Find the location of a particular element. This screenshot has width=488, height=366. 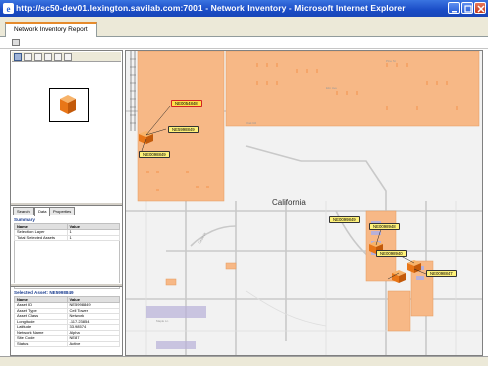

street-label: Elm Ave is located at coordinates (331, 88).